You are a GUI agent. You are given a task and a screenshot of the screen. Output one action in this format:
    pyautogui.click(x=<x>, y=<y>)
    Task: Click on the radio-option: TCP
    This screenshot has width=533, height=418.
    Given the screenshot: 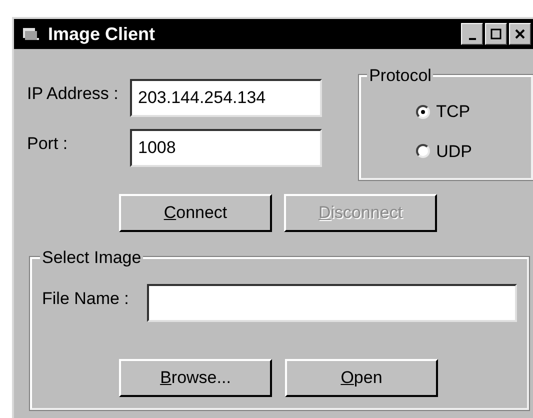 What is the action you would take?
    pyautogui.click(x=473, y=111)
    